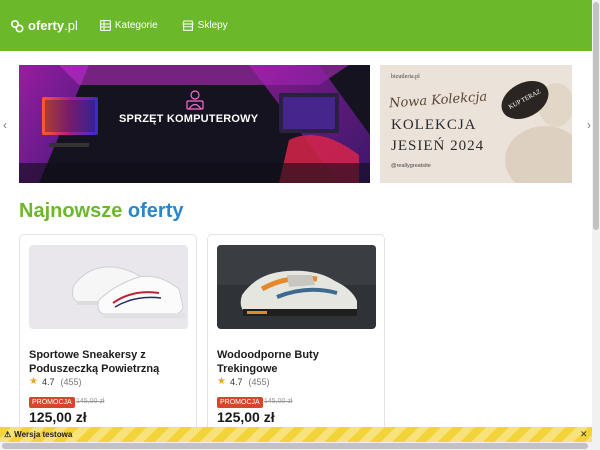  What do you see at coordinates (105, 25) in the screenshot?
I see `grid-icon` at bounding box center [105, 25].